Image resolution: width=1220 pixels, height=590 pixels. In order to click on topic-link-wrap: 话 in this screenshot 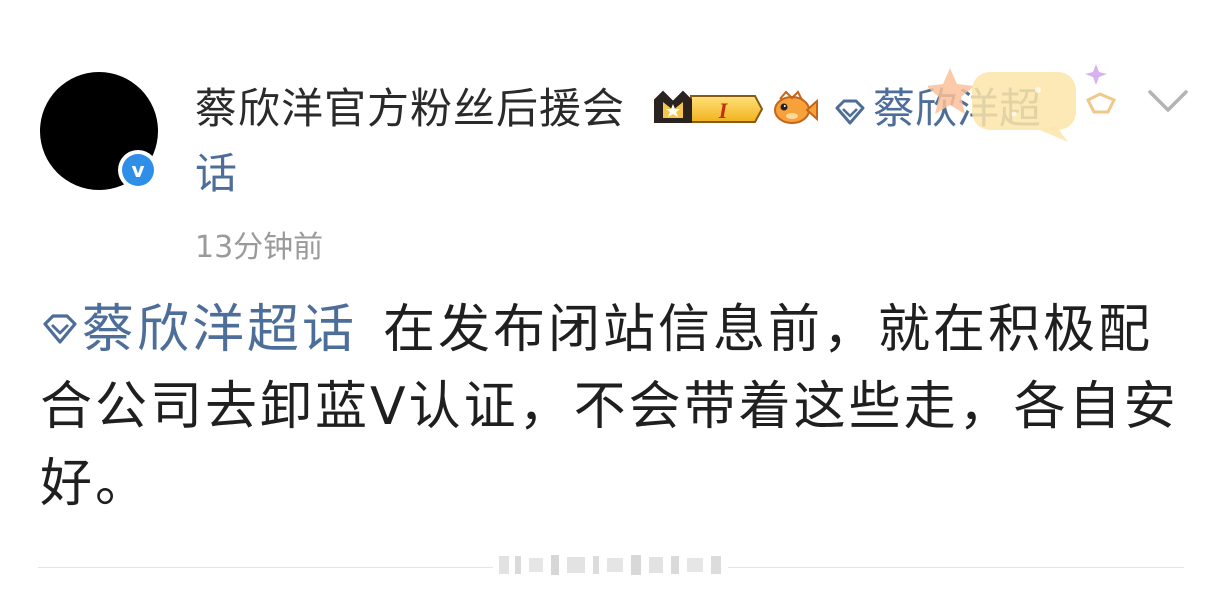, I will do `click(216, 174)`.